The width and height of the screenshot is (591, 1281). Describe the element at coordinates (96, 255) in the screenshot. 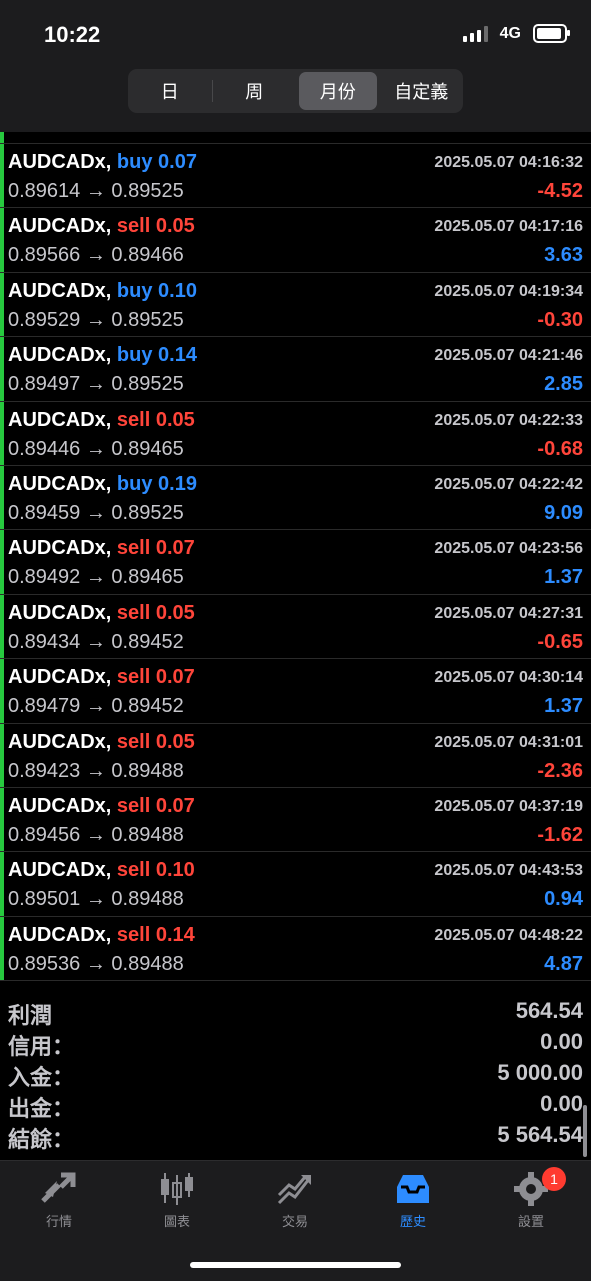

I see `trade-prices: 0.89566 → 0.89466` at that location.